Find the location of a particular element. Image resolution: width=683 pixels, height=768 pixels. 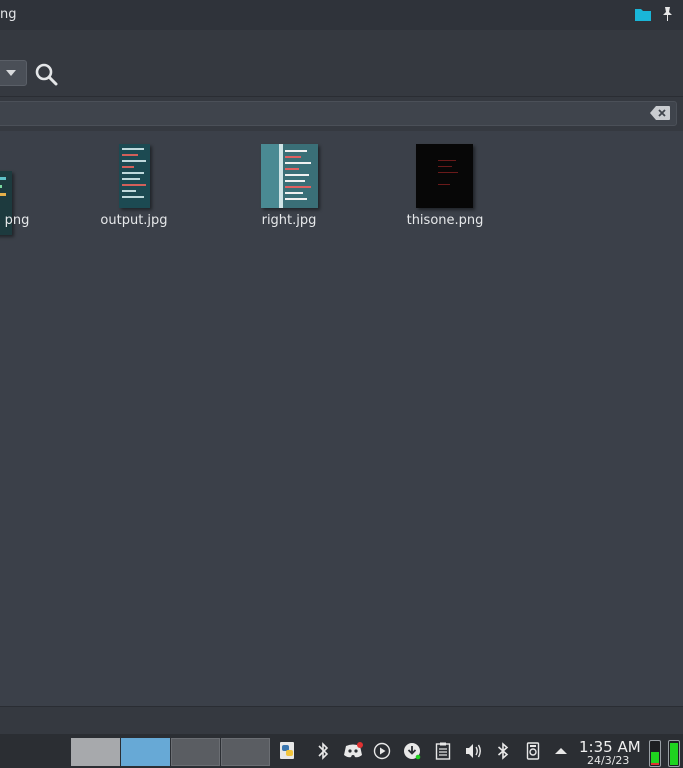

kdeconnect-icon is located at coordinates (323, 751).